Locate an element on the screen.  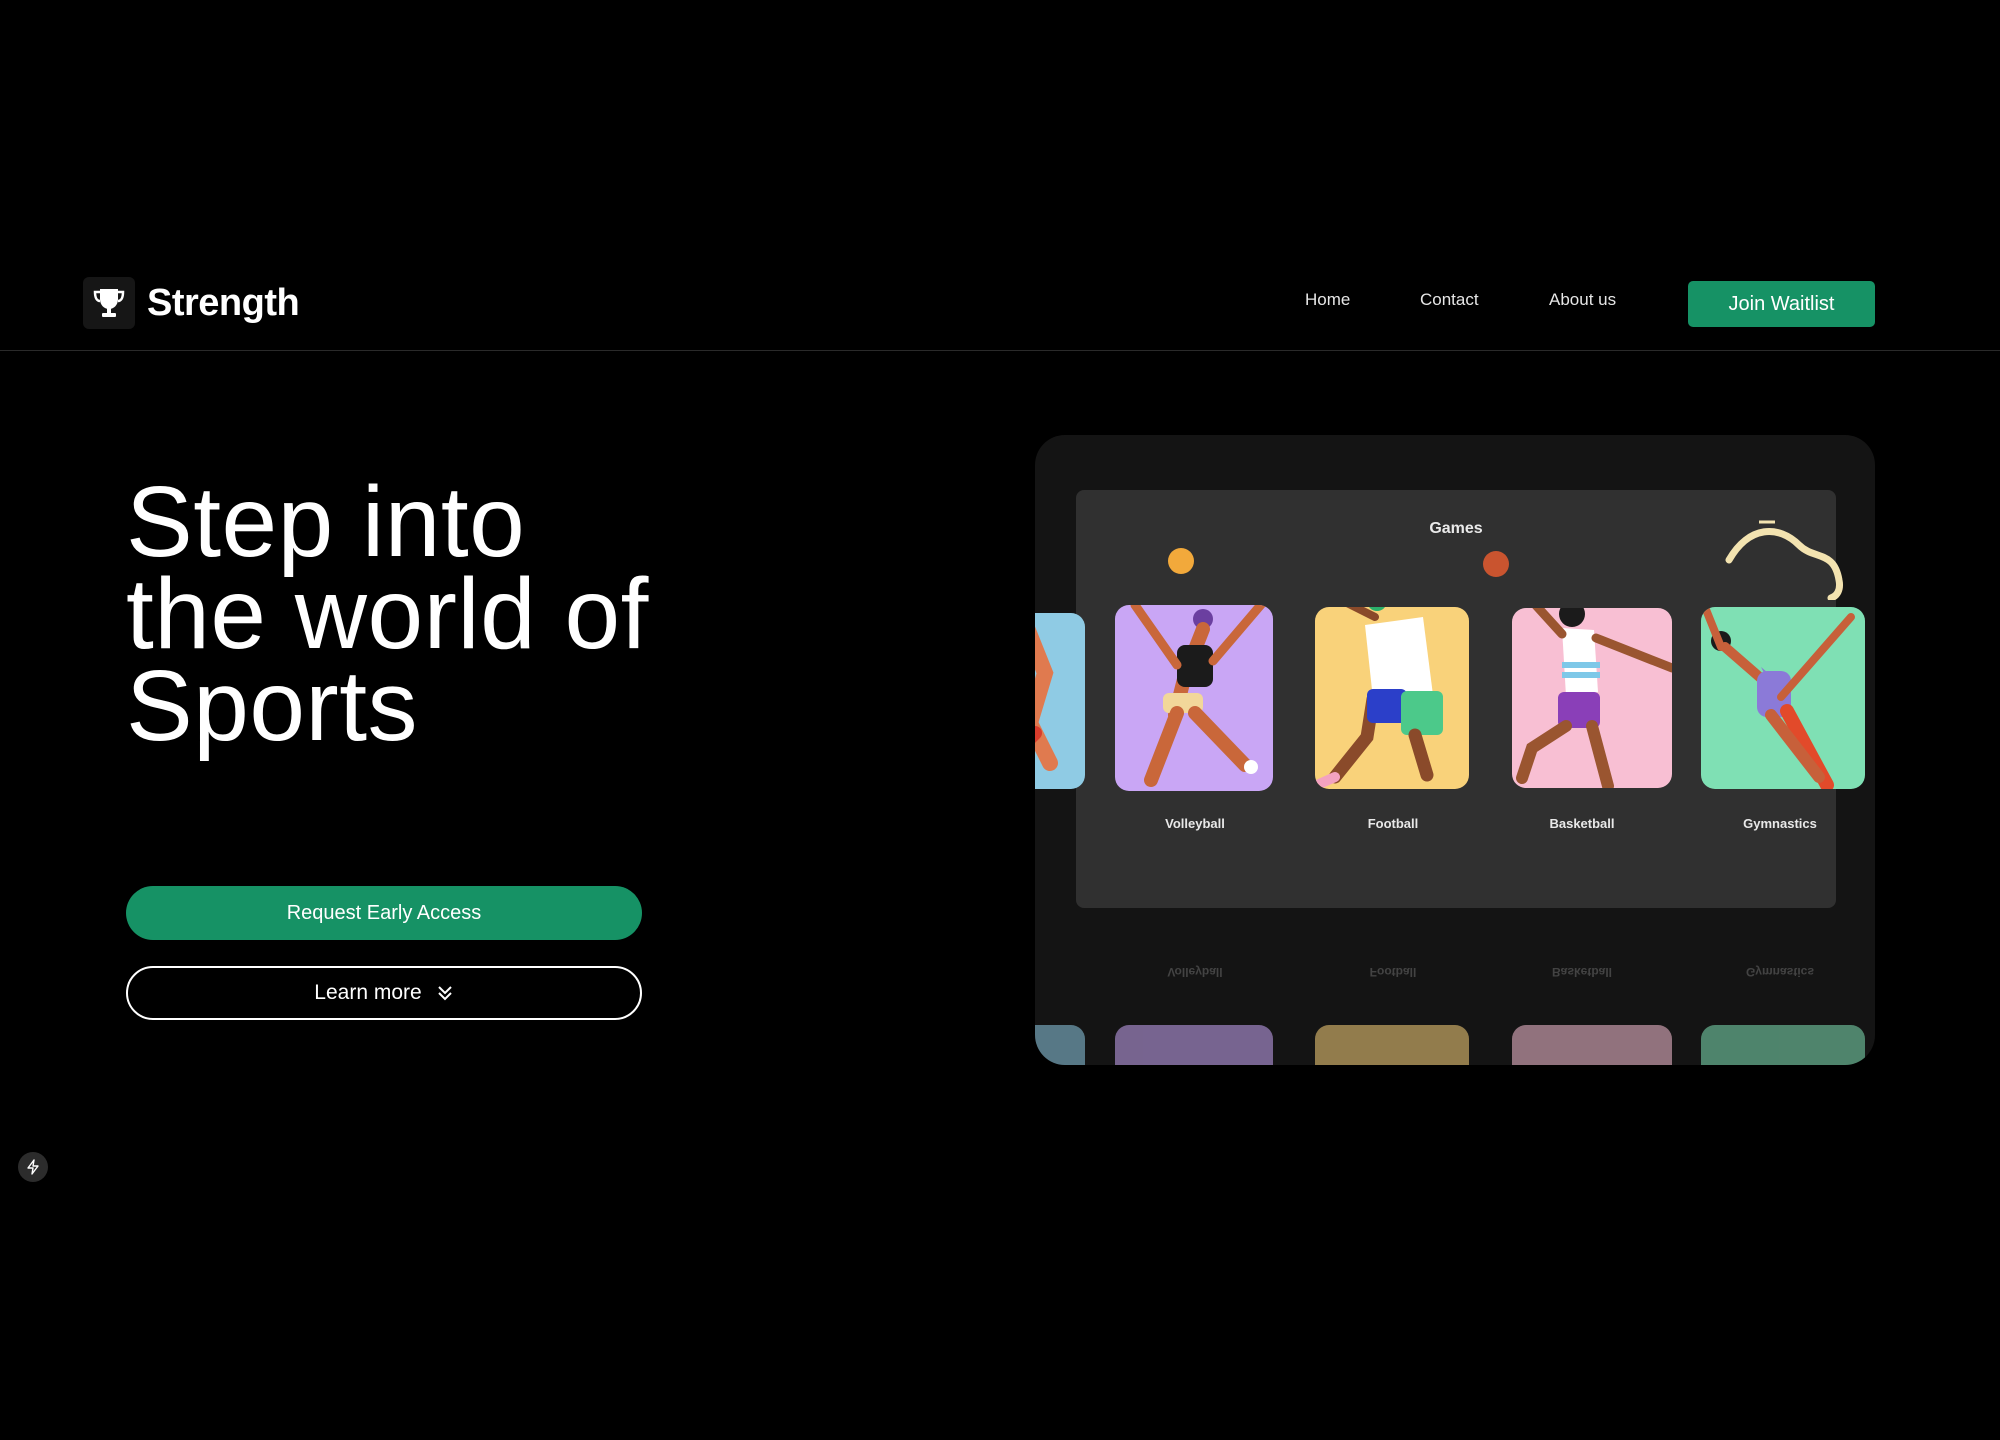
football-player-illustration is located at coordinates (1379, 698).